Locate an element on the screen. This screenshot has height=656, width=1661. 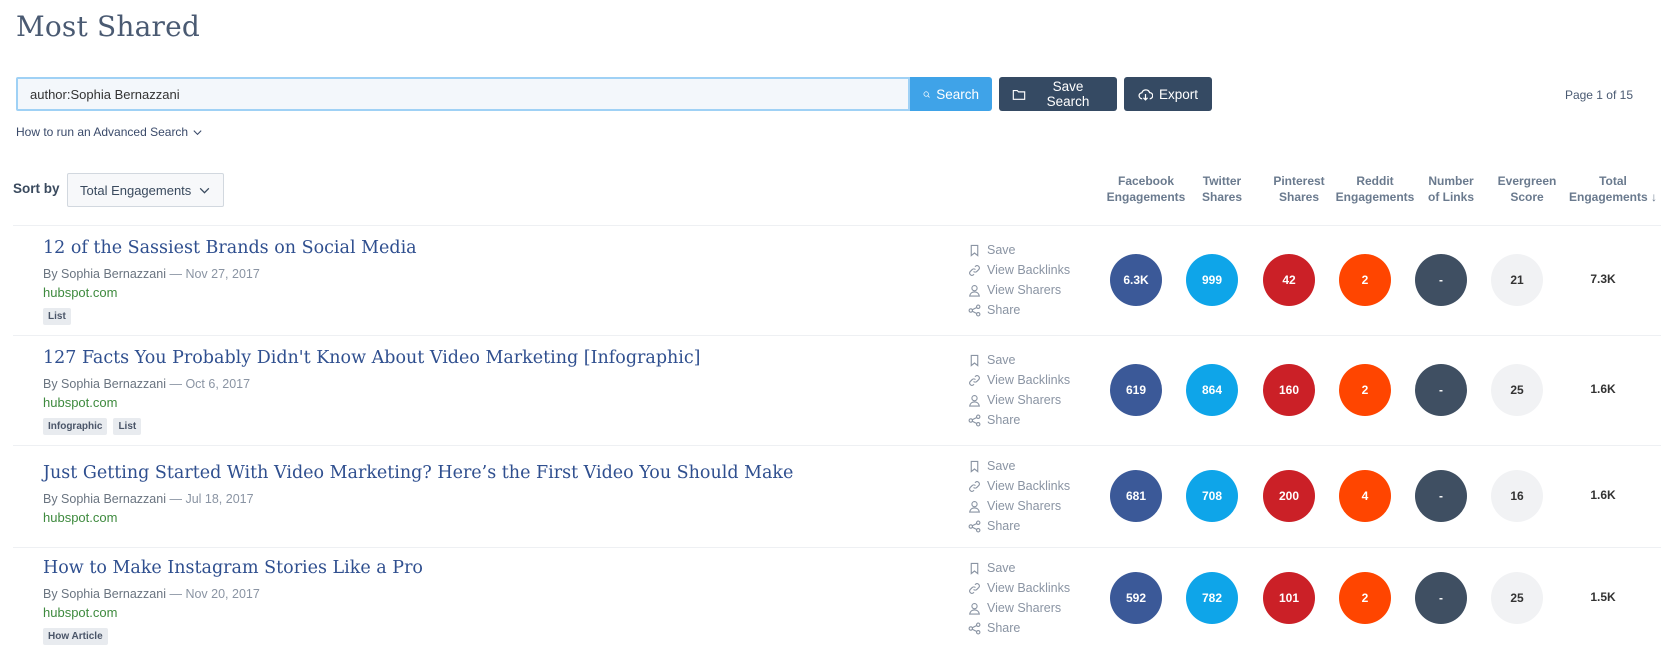
twitter-shares-badge: 999 is located at coordinates (1212, 280).